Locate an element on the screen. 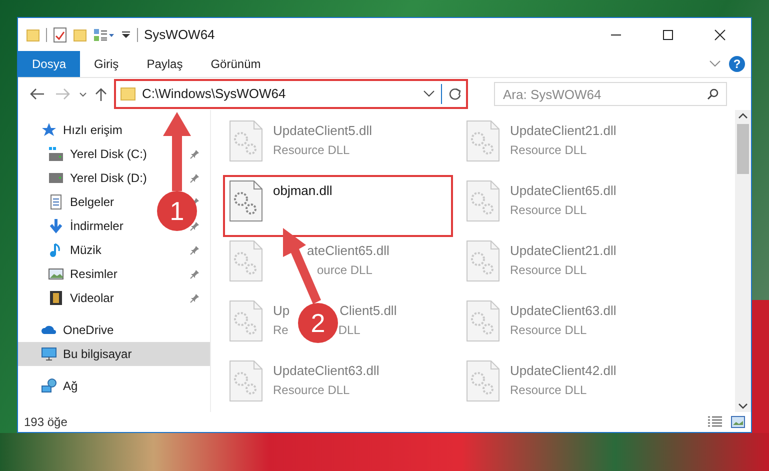 The width and height of the screenshot is (769, 471). star-icon is located at coordinates (49, 130).